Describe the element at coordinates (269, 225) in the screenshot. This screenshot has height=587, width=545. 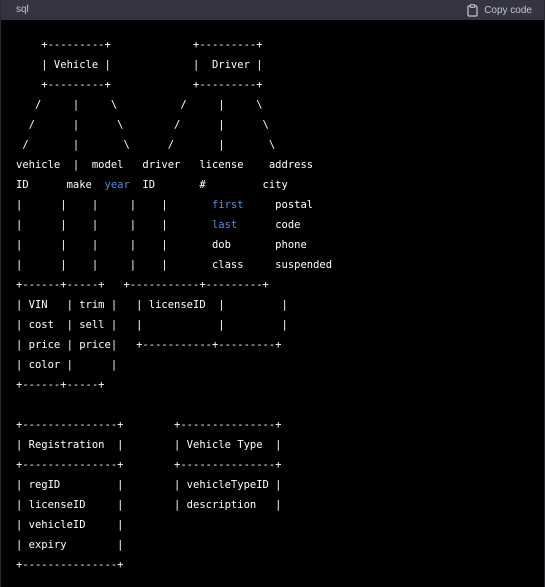
I see `code-text: code` at that location.